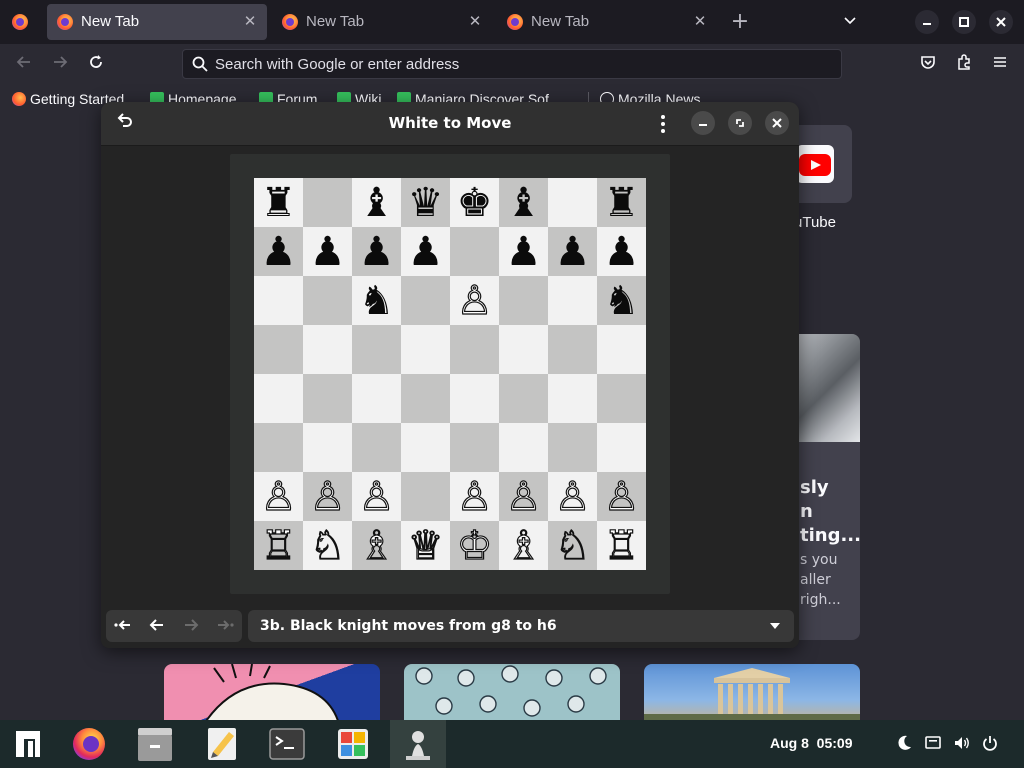 The height and width of the screenshot is (768, 1024). Describe the element at coordinates (157, 626) in the screenshot. I see `history-previous-button` at that location.